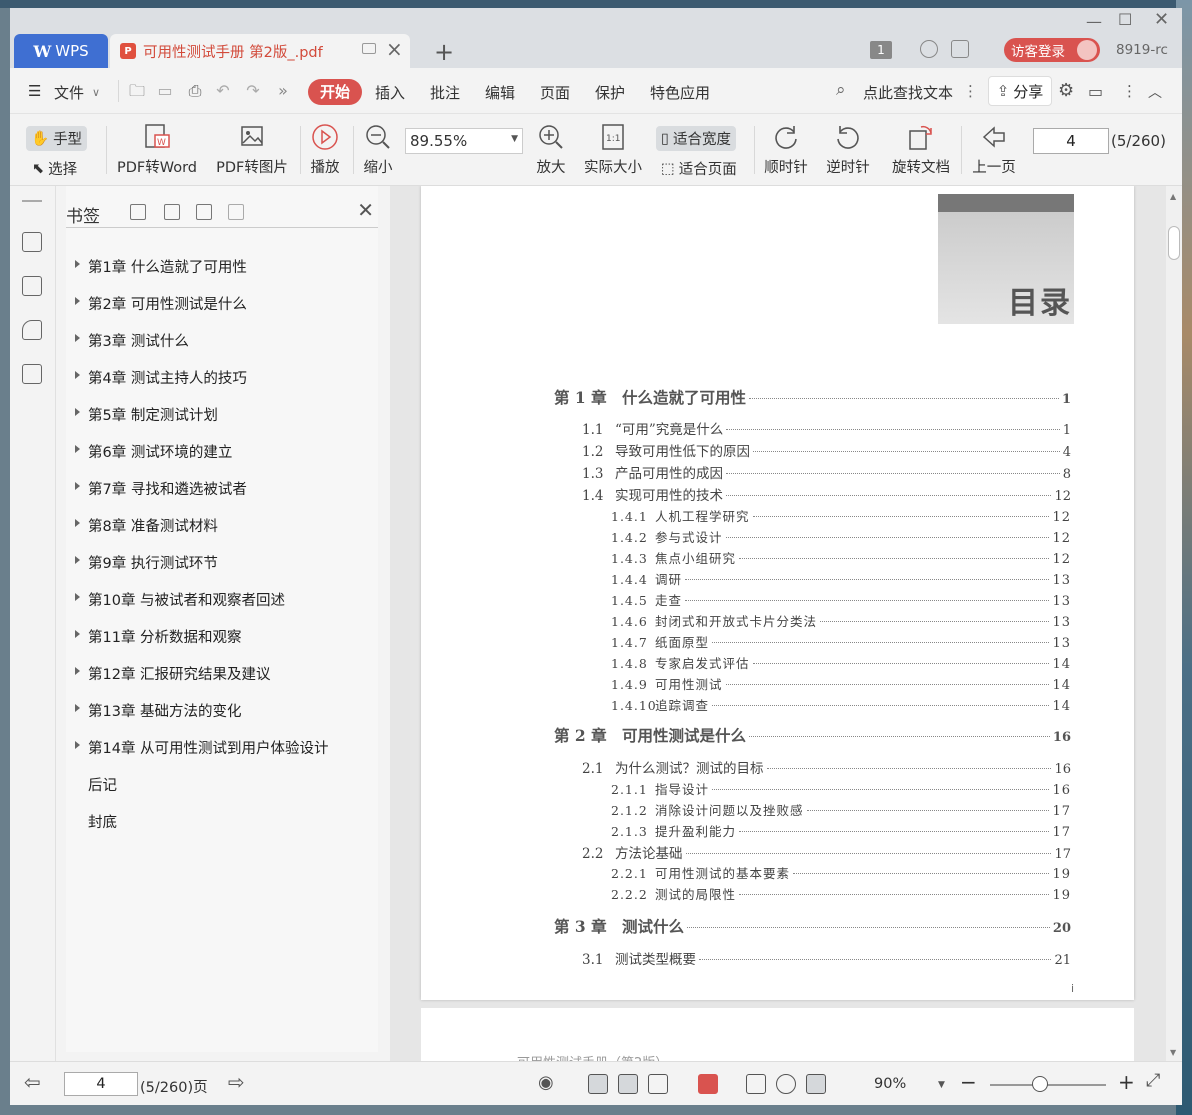 Image resolution: width=1192 pixels, height=1115 pixels. I want to click on prev-page-button: 上一页, so click(994, 149).